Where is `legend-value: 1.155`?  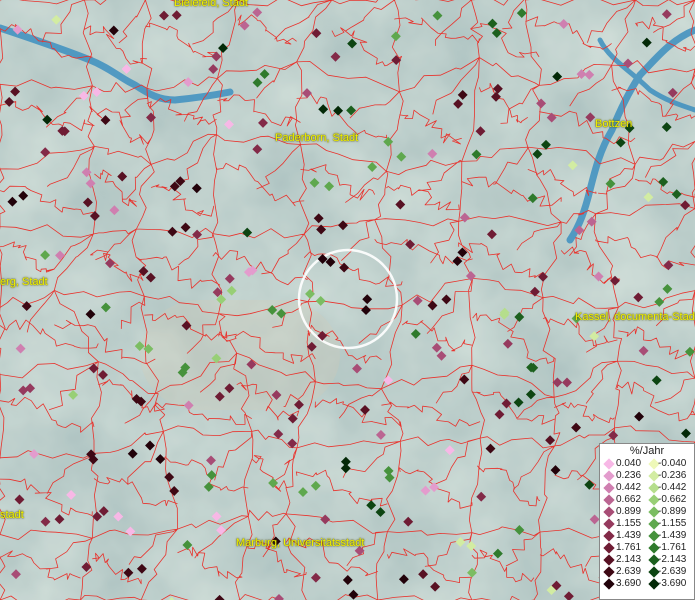
legend-value: 1.155 is located at coordinates (629, 523).